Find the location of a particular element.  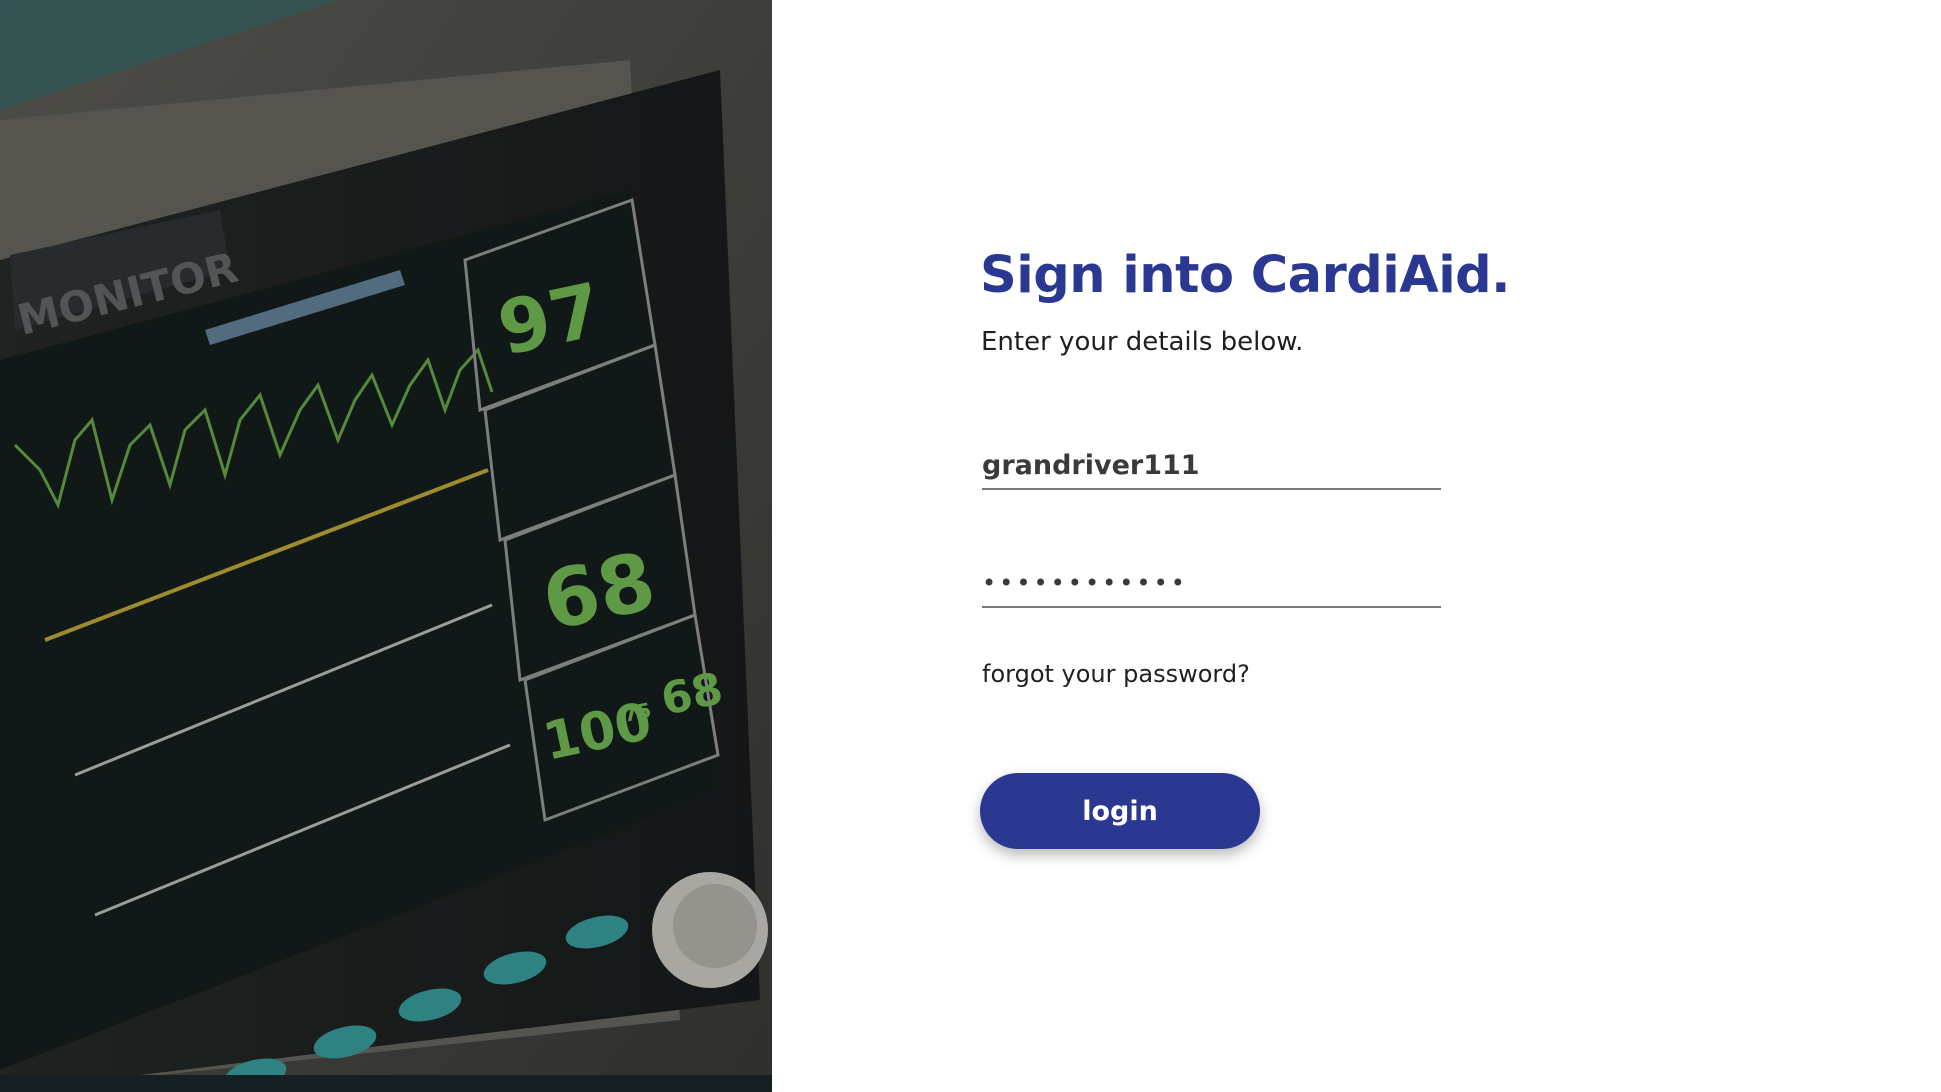

login-button: login is located at coordinates (1120, 811).